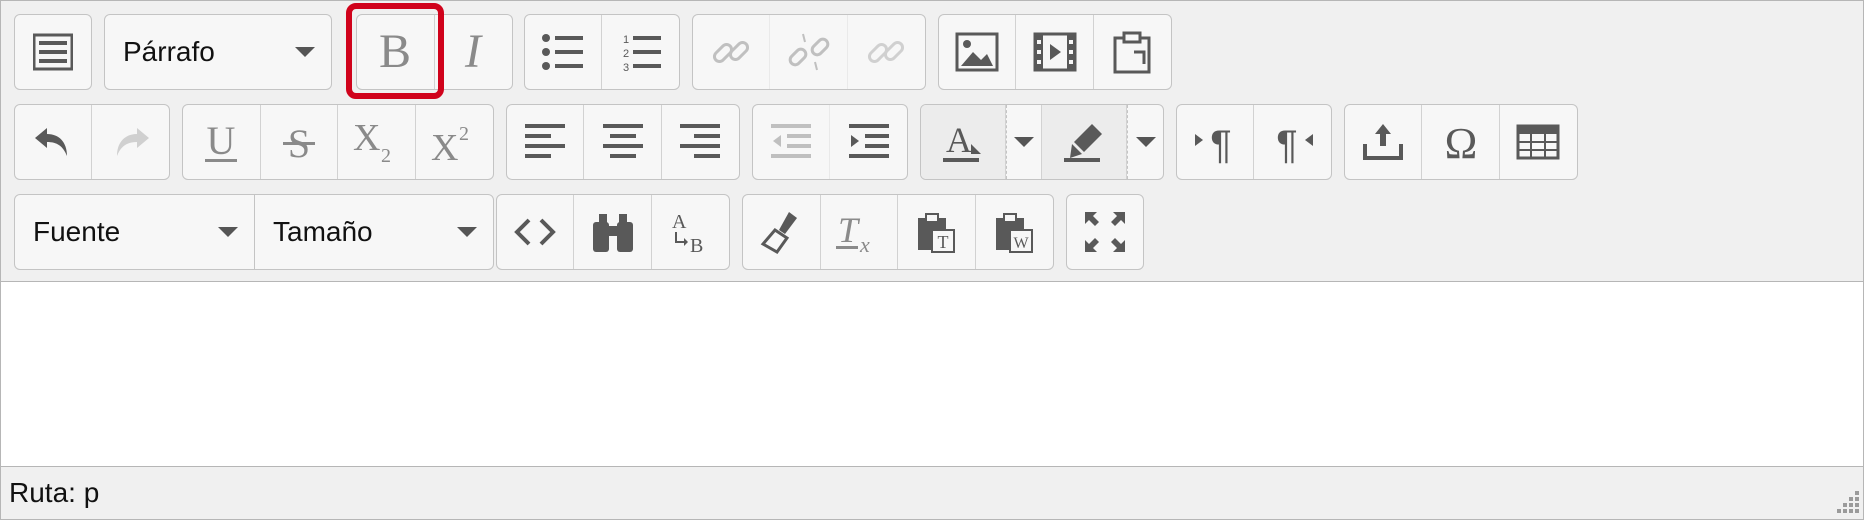  I want to click on rtl-paragraph-icon: ¶, so click(1294, 143).